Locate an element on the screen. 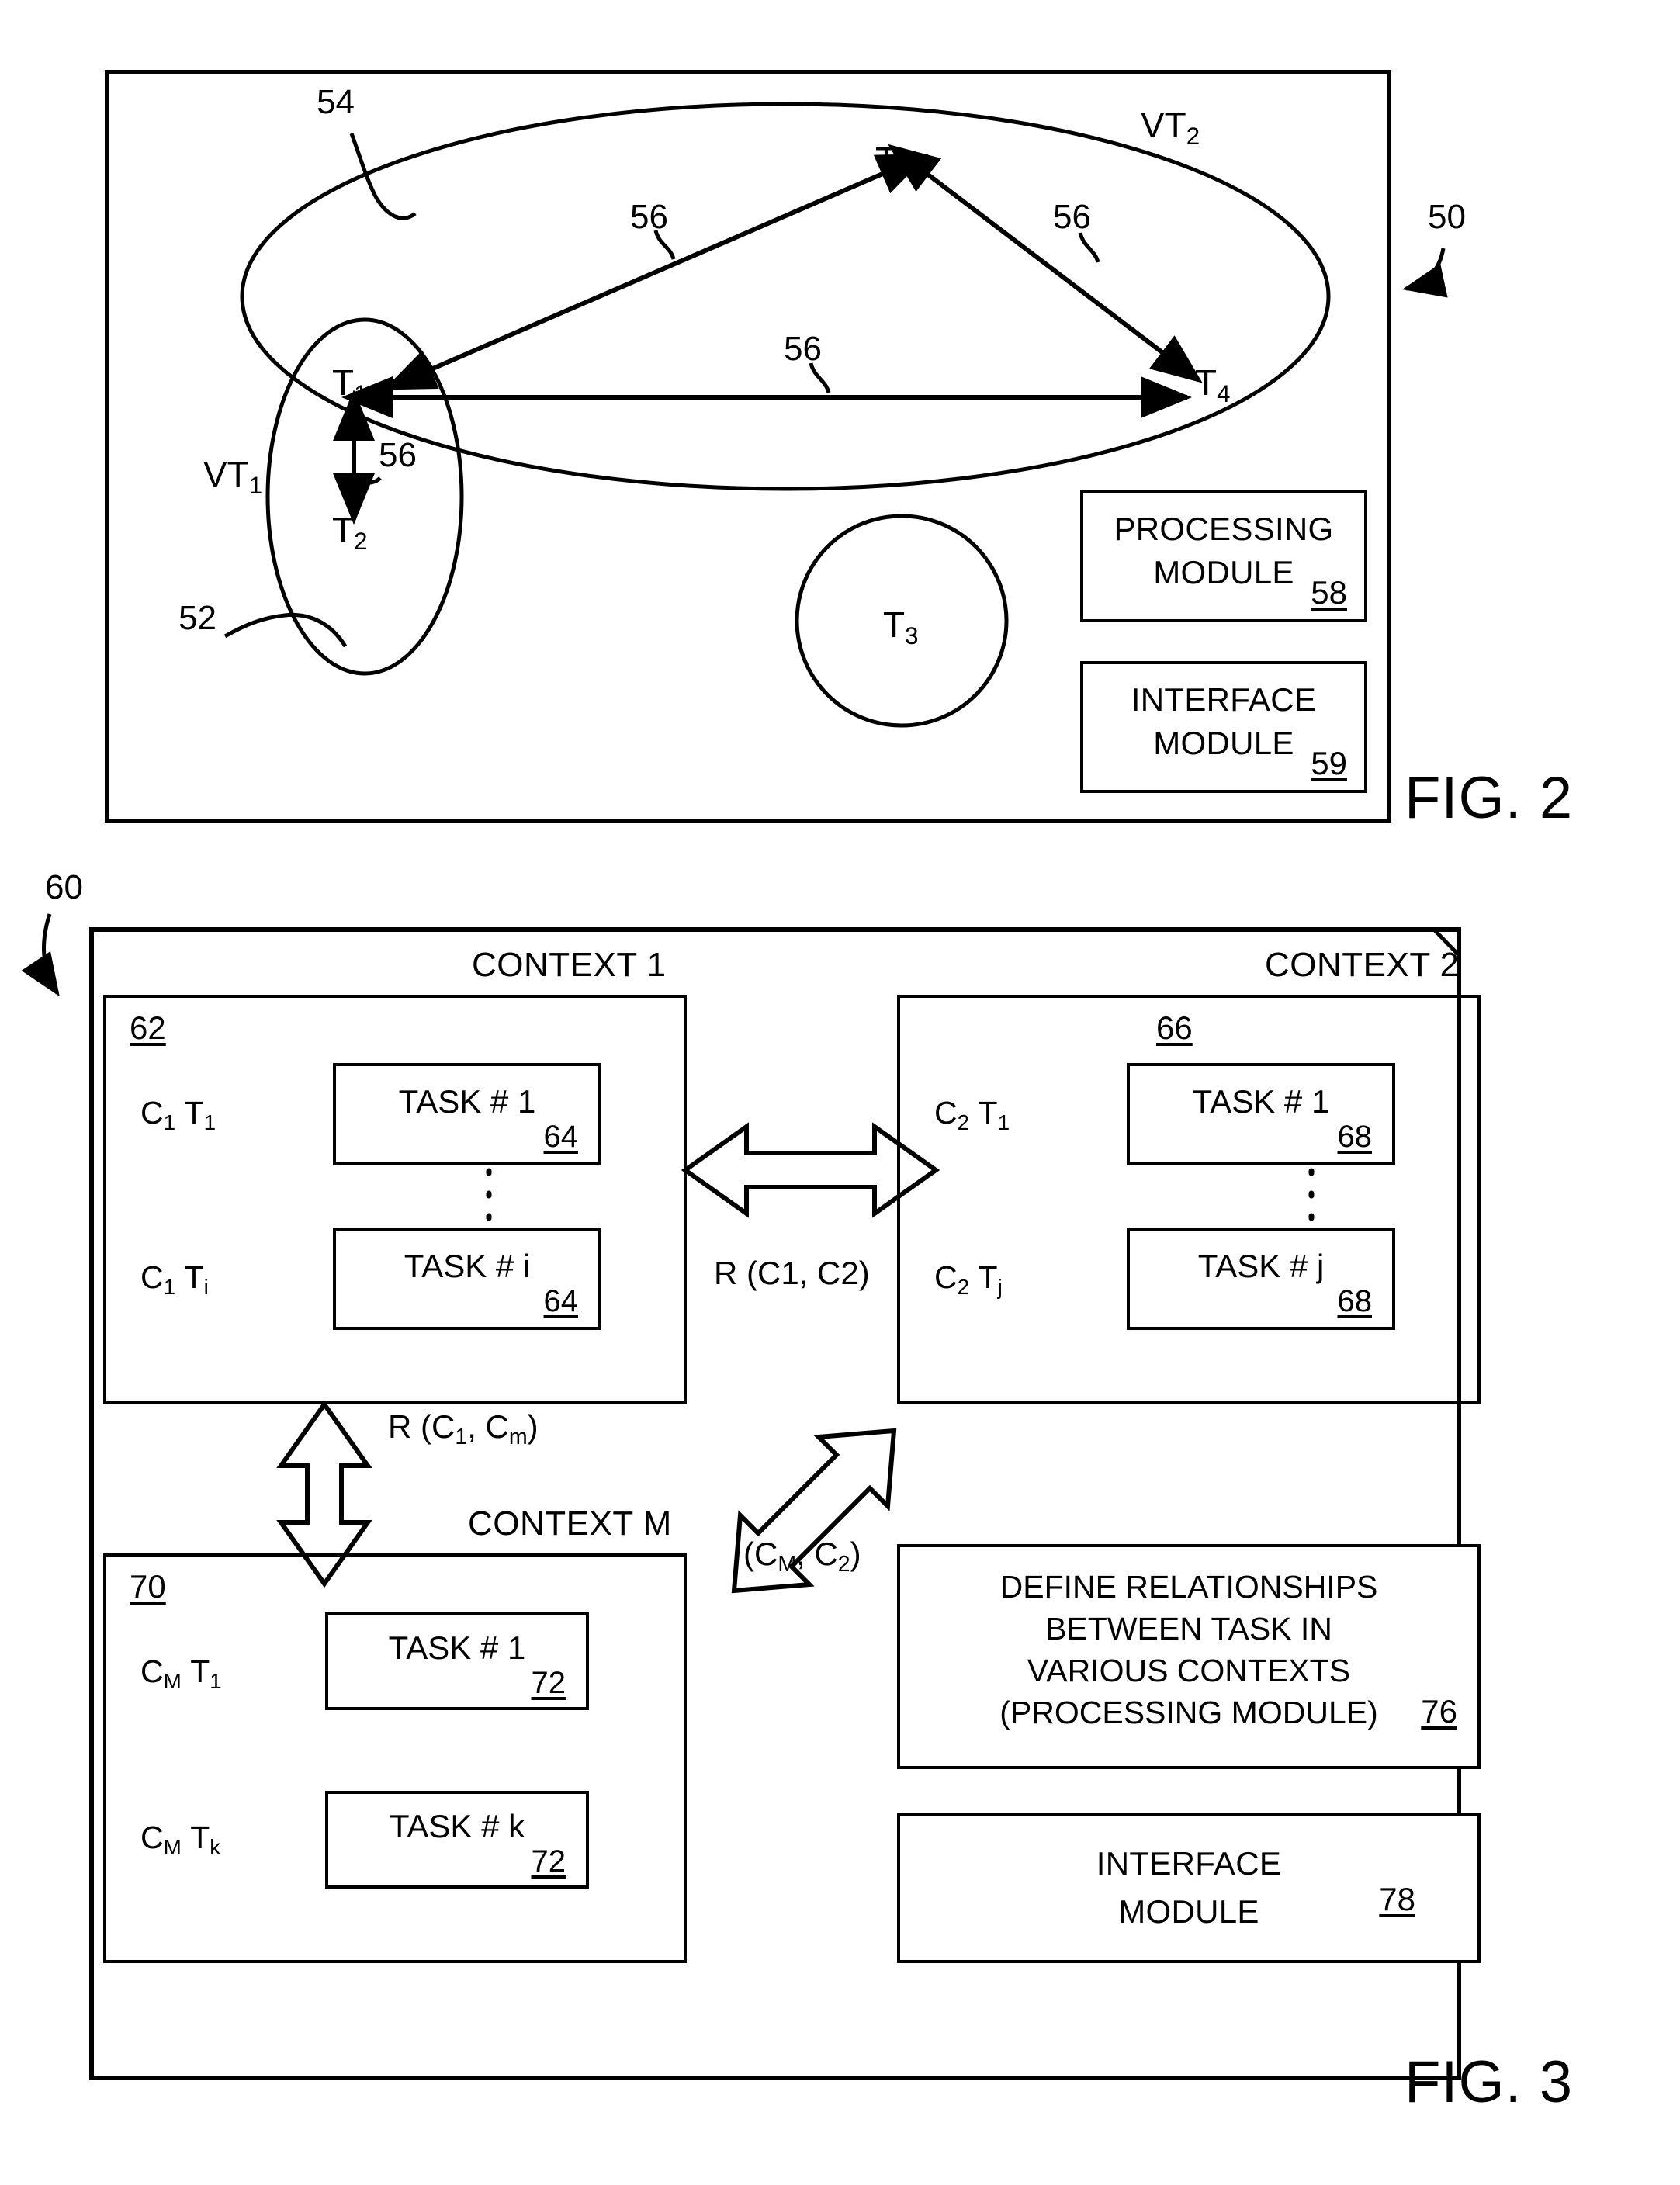  context-1-box: 62 C1 T1 TASK # 1 64 C1 Ti TASK # i 64 is located at coordinates (395, 1199).